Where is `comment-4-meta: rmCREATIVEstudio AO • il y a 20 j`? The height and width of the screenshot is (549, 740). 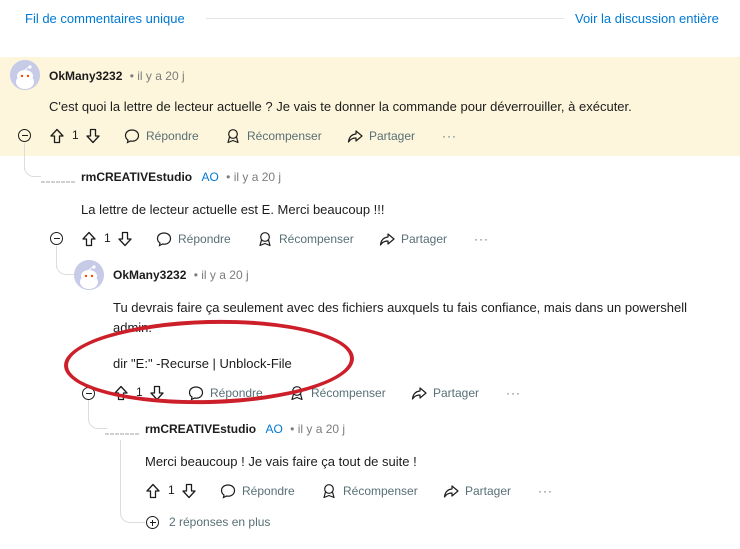
comment-4-meta: rmCREATIVEstudio AO • il y a 20 j is located at coordinates (245, 429).